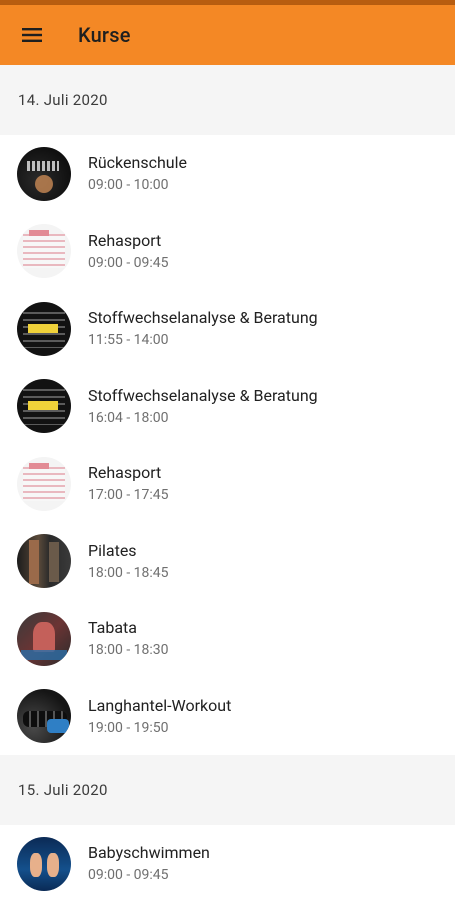  I want to click on course-list-item: Langhantel-Workout 19:00 - 19:50, so click(227, 716).